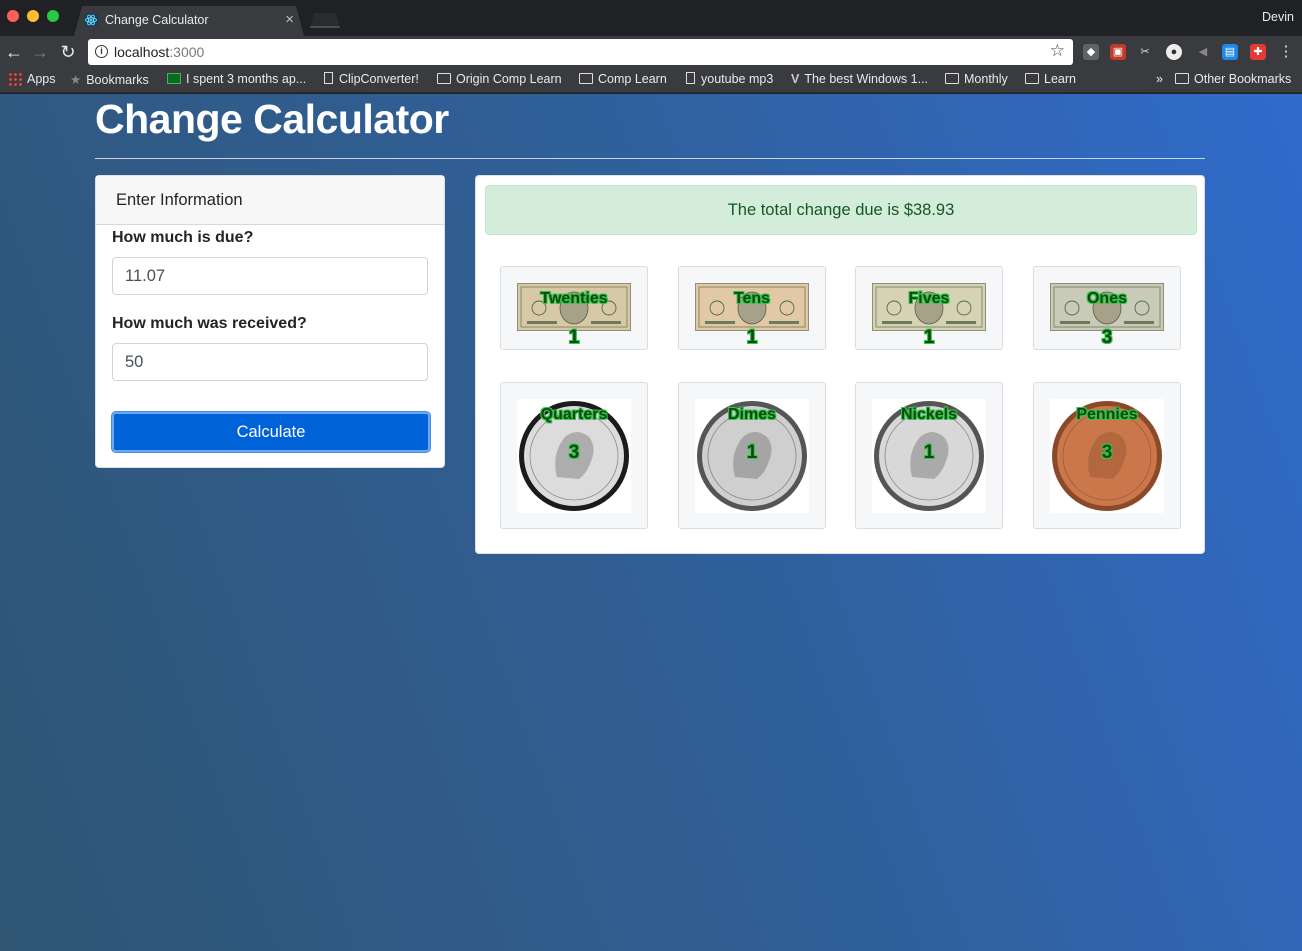 The height and width of the screenshot is (951, 1302). I want to click on ones-count: 3, so click(1107, 337).